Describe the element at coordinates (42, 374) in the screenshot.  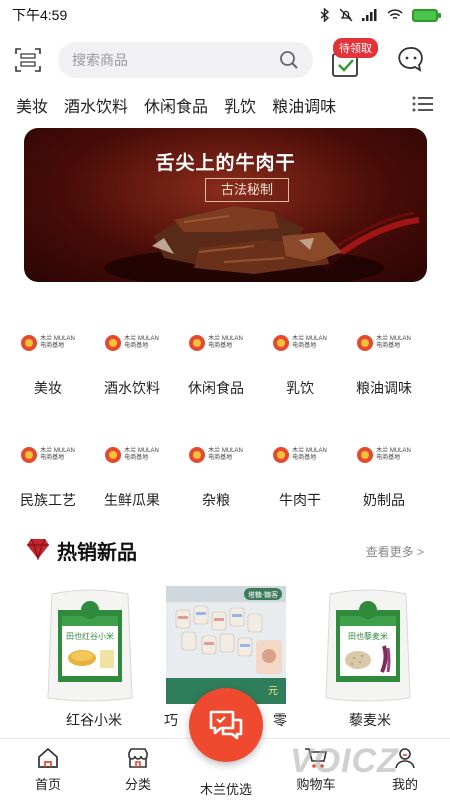
I see `category-item: 木兰 MULAN 电商基地美妆` at that location.